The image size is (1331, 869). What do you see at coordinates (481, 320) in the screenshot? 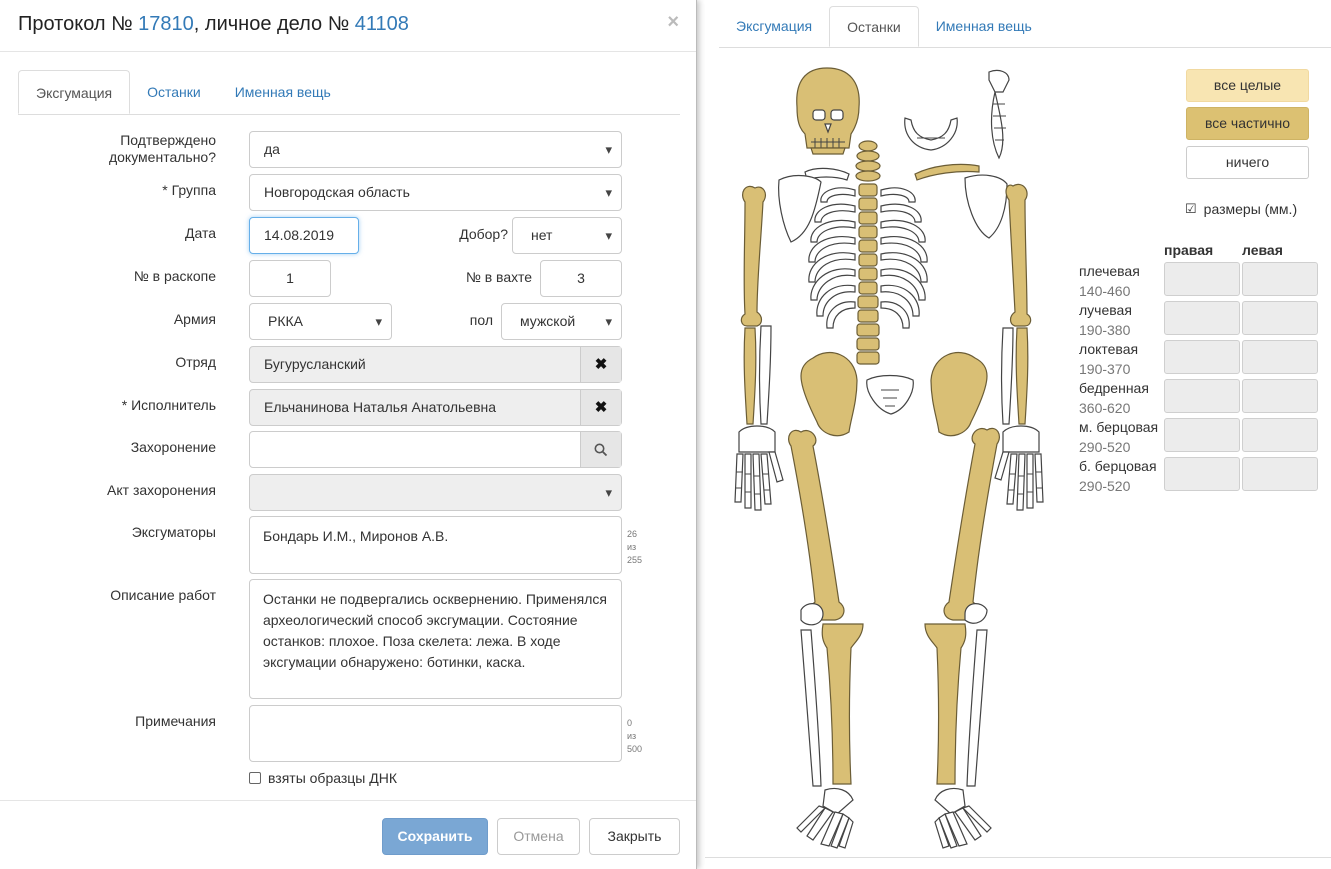
I see `sex-label: пол` at bounding box center [481, 320].